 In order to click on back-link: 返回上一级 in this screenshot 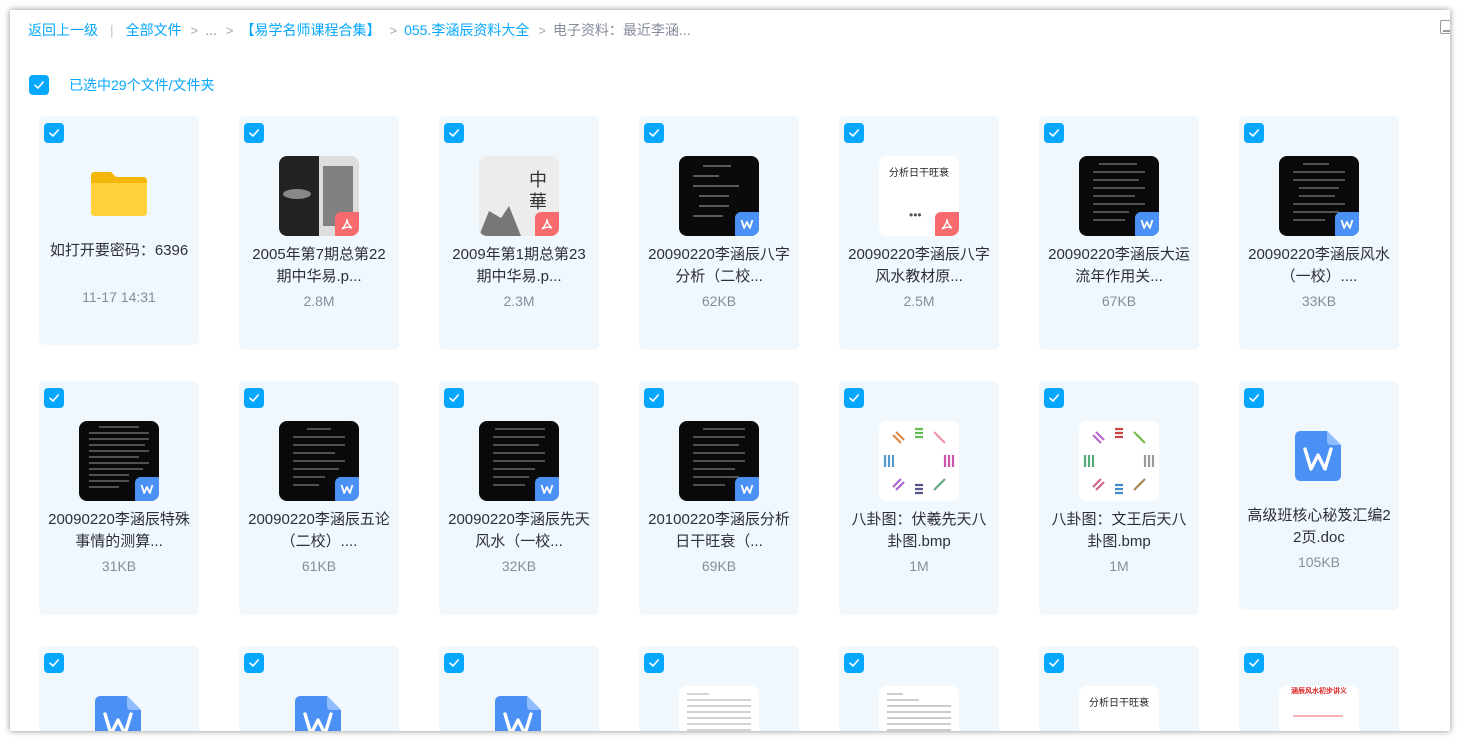, I will do `click(63, 30)`.